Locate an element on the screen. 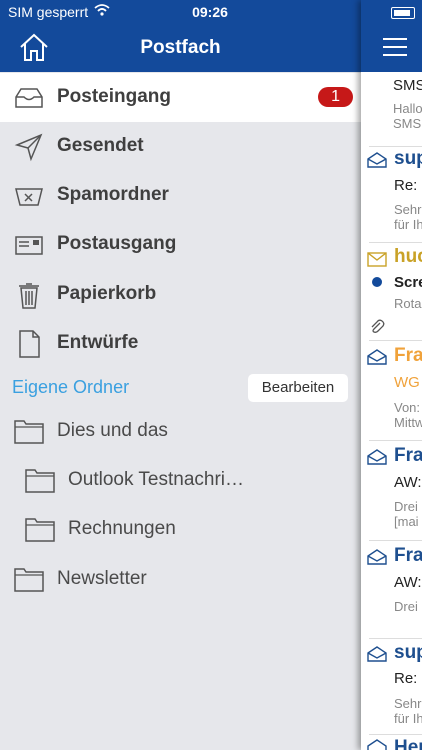 The width and height of the screenshot is (422, 750). unread-badge: 1 is located at coordinates (335, 97).